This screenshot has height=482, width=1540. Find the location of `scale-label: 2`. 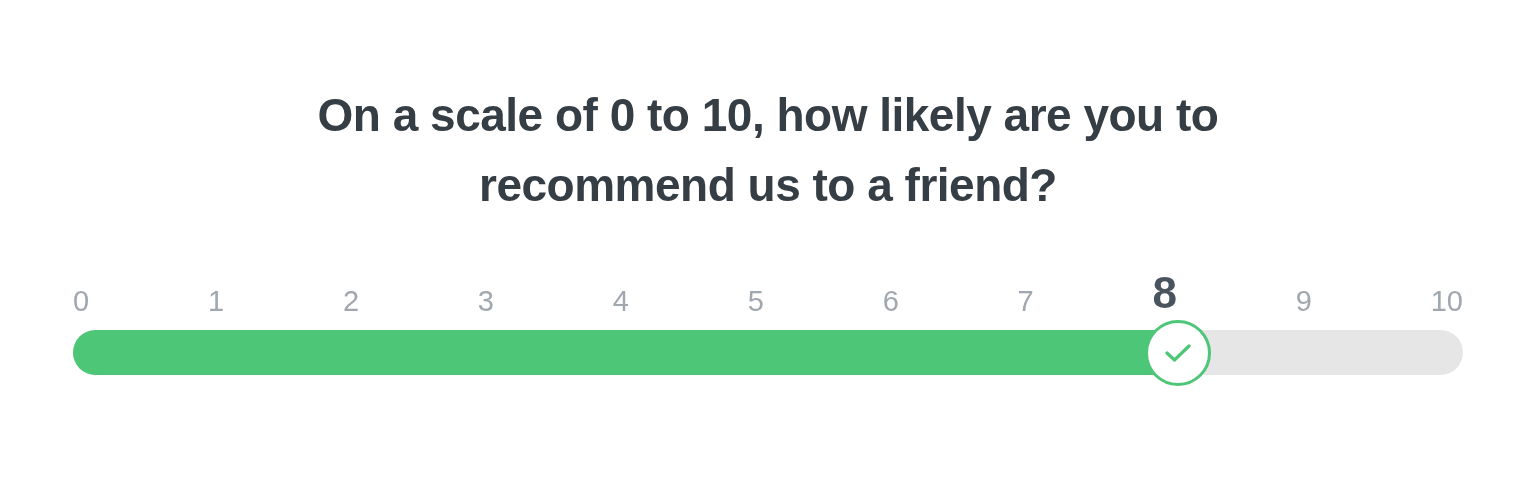

scale-label: 2 is located at coordinates (350, 301).